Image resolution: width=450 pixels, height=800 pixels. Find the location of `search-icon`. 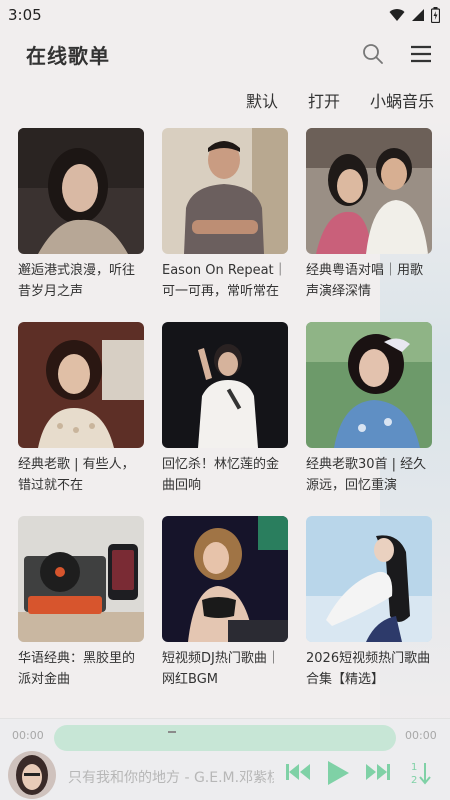

search-icon is located at coordinates (373, 54).